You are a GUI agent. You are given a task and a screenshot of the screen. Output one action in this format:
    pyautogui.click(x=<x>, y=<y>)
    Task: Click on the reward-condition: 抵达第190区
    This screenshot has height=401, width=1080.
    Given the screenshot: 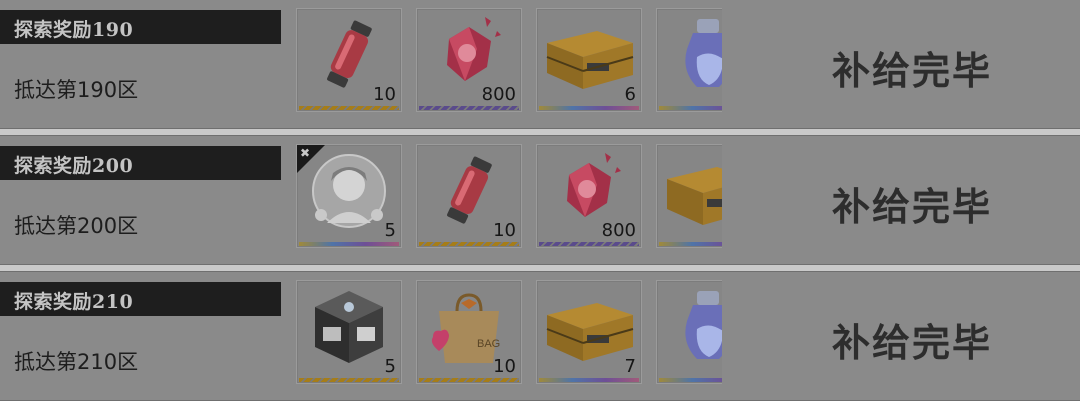 What is the action you would take?
    pyautogui.click(x=76, y=90)
    